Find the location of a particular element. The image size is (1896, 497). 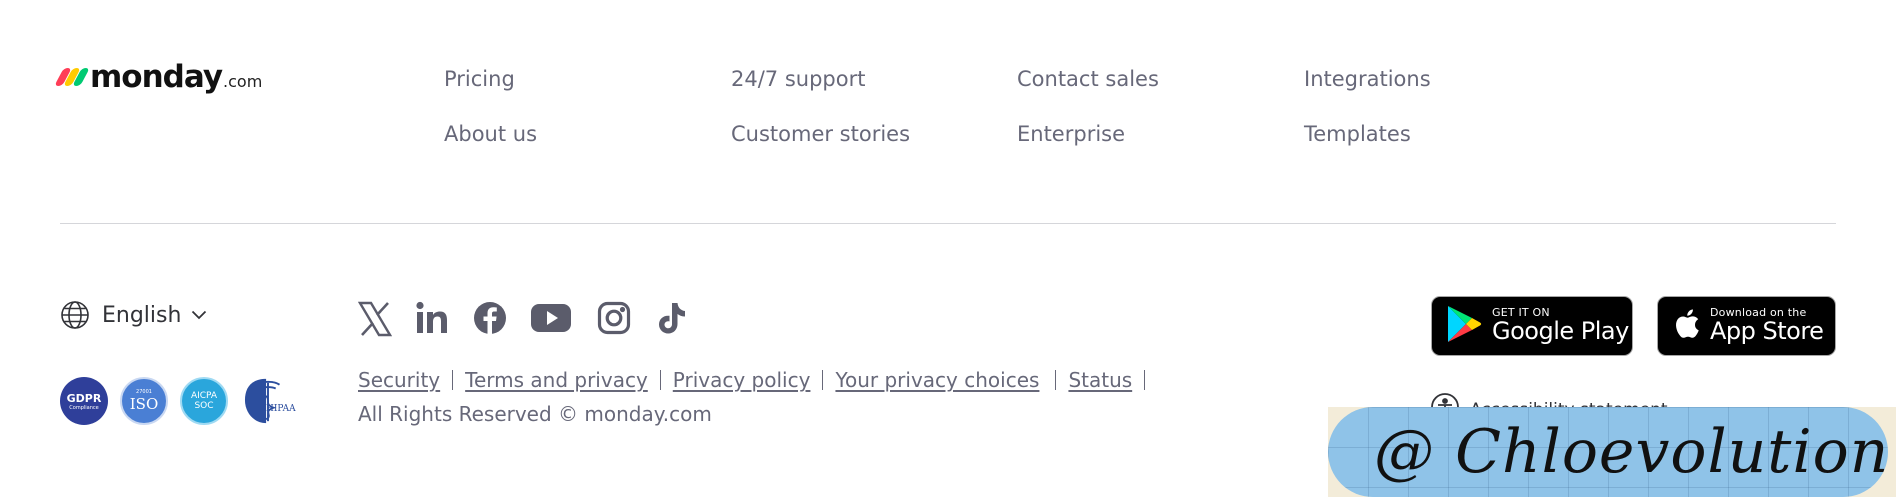

instagram-icon is located at coordinates (614, 319).